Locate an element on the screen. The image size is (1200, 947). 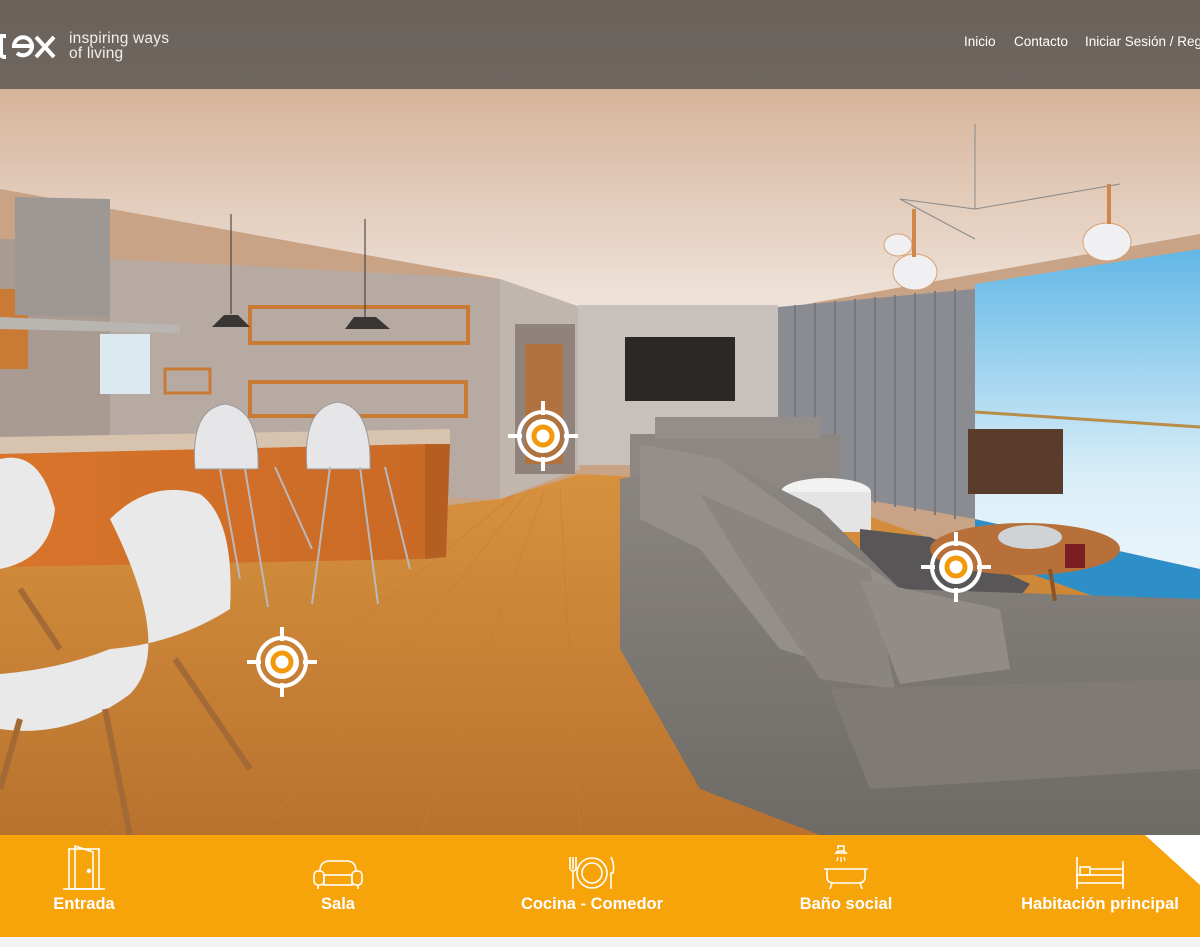
tagline-line1: inspiring ways is located at coordinates (119, 38).